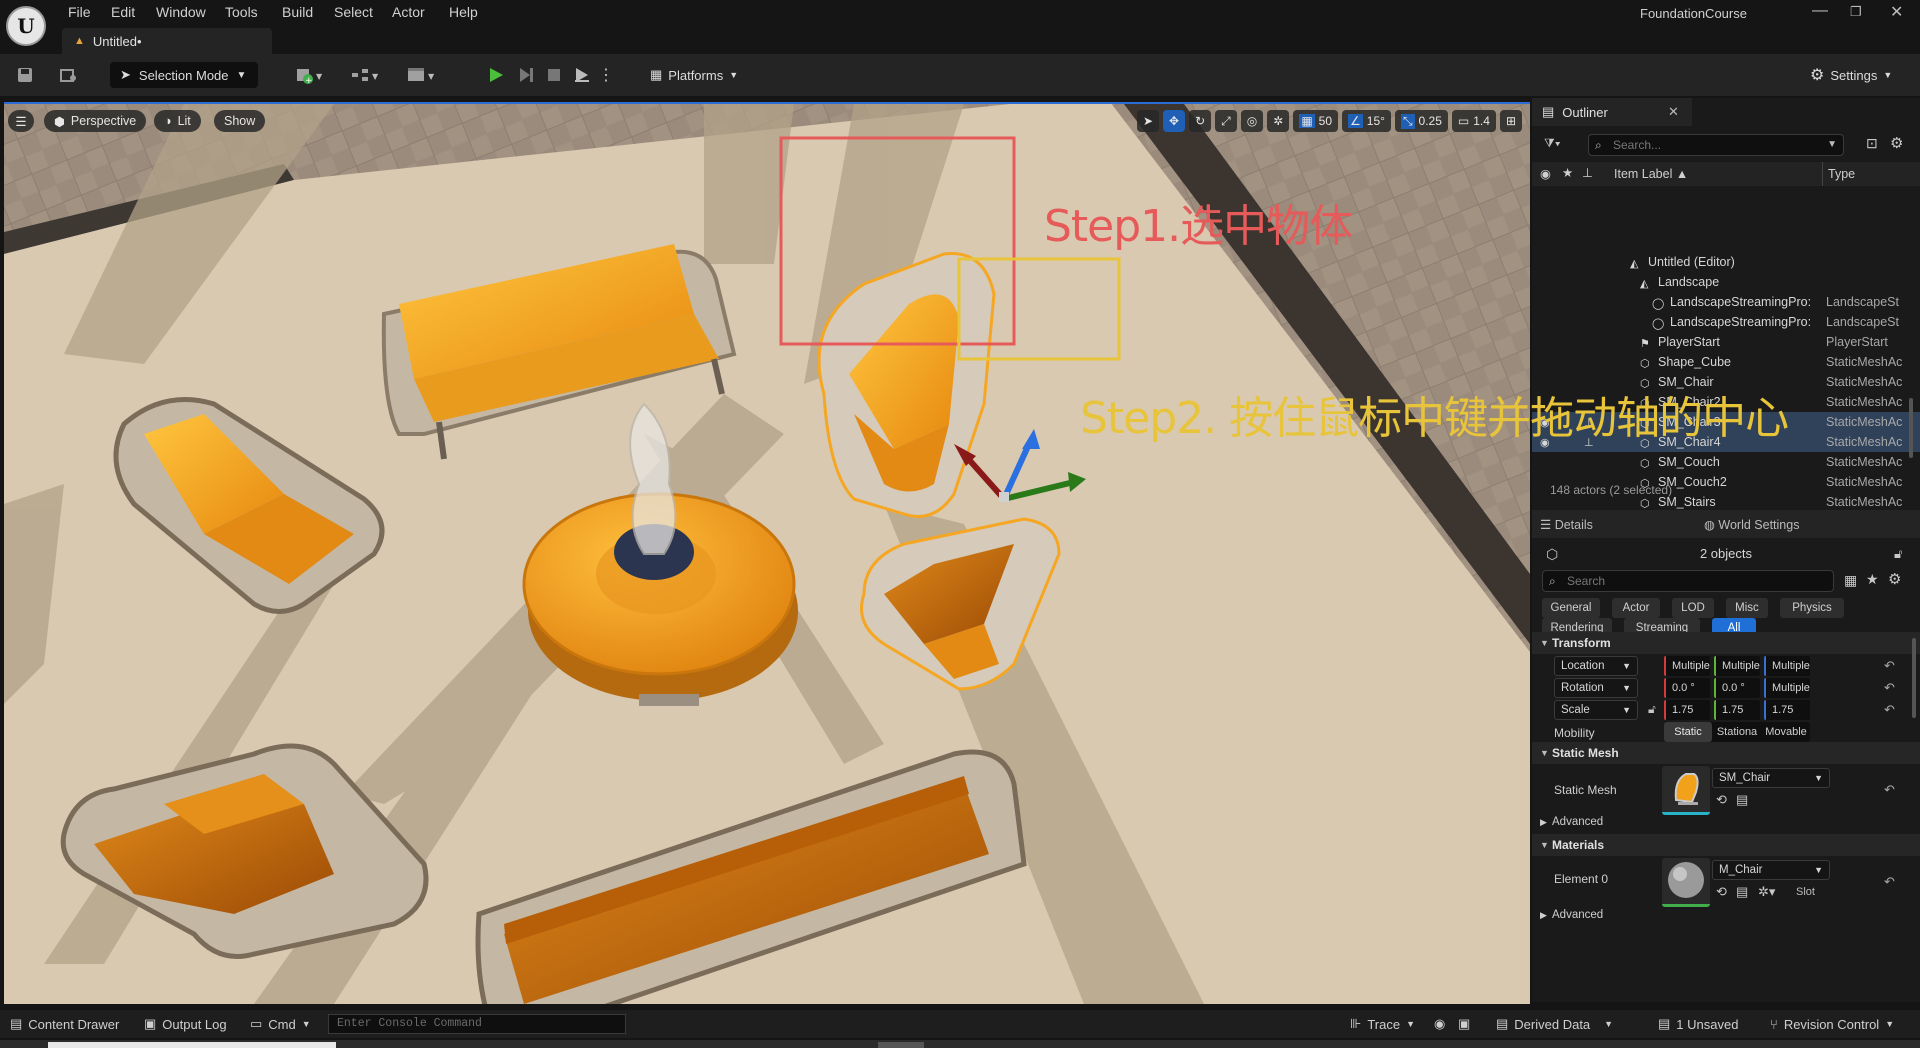  What do you see at coordinates (1737, 688) in the screenshot?
I see `rotation-y: 0.0 °` at bounding box center [1737, 688].